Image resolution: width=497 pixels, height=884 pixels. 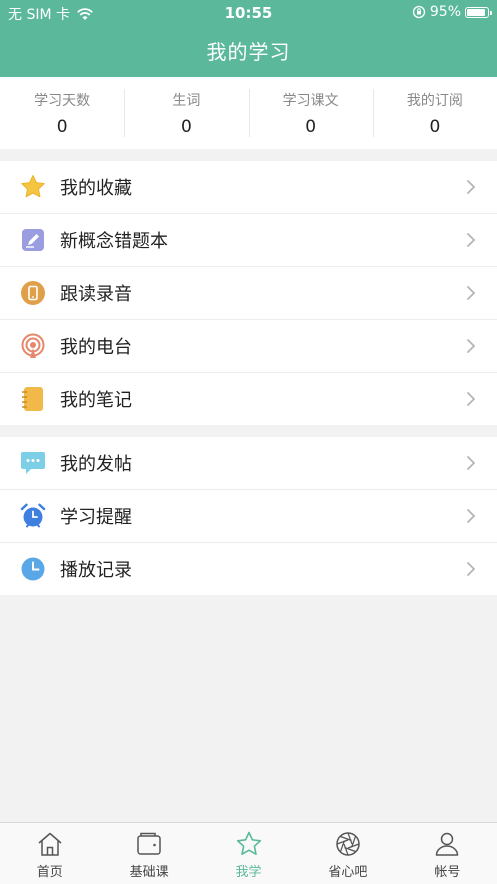 I want to click on tab-label: 帐号, so click(x=447, y=872).